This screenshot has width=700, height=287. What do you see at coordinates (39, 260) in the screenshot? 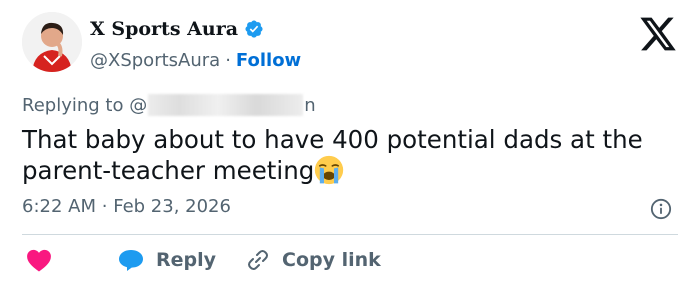
I see `heart-icon` at bounding box center [39, 260].